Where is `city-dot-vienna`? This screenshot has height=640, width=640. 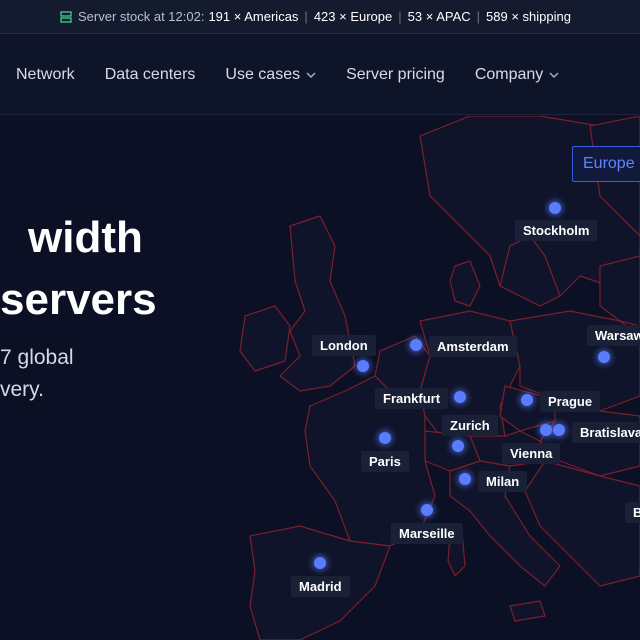 city-dot-vienna is located at coordinates (546, 430).